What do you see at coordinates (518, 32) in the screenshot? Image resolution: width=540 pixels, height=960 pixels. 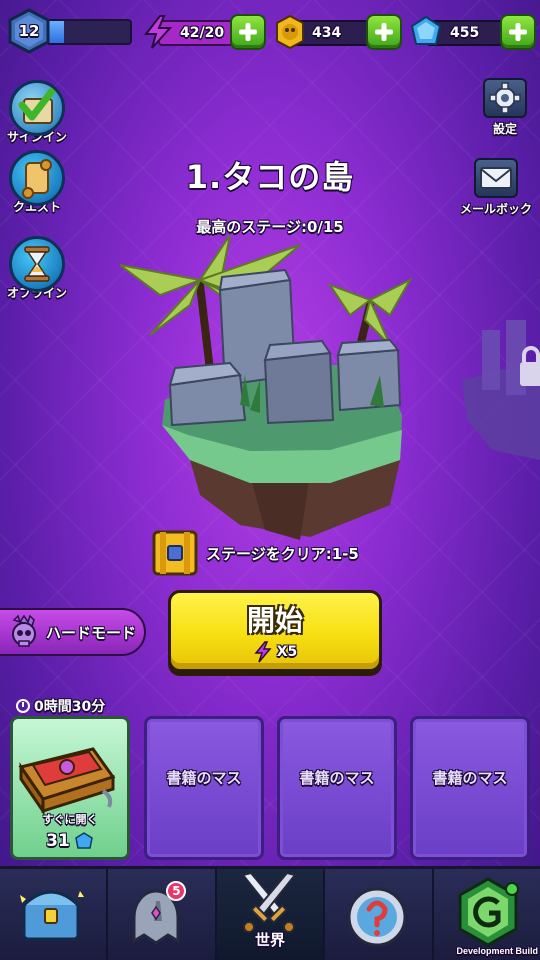 I see `add-gems-button` at bounding box center [518, 32].